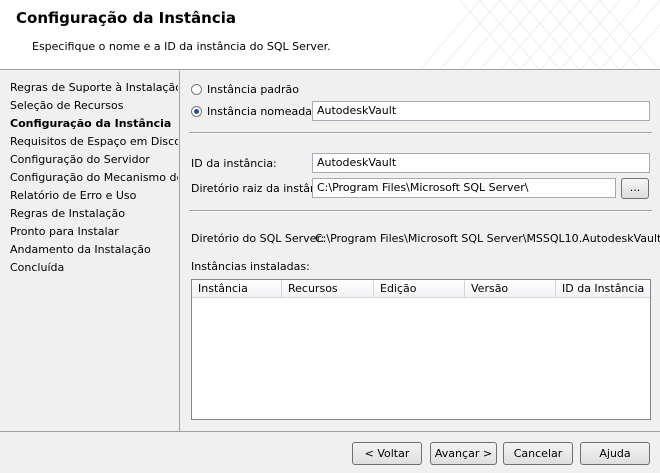  I want to click on sidebar-step: Concluída, so click(89, 268).